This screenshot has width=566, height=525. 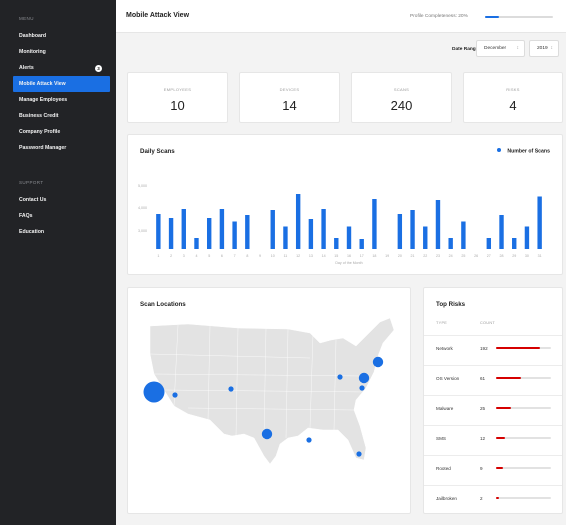 I want to click on x-tick-label: 24, so click(x=451, y=256).